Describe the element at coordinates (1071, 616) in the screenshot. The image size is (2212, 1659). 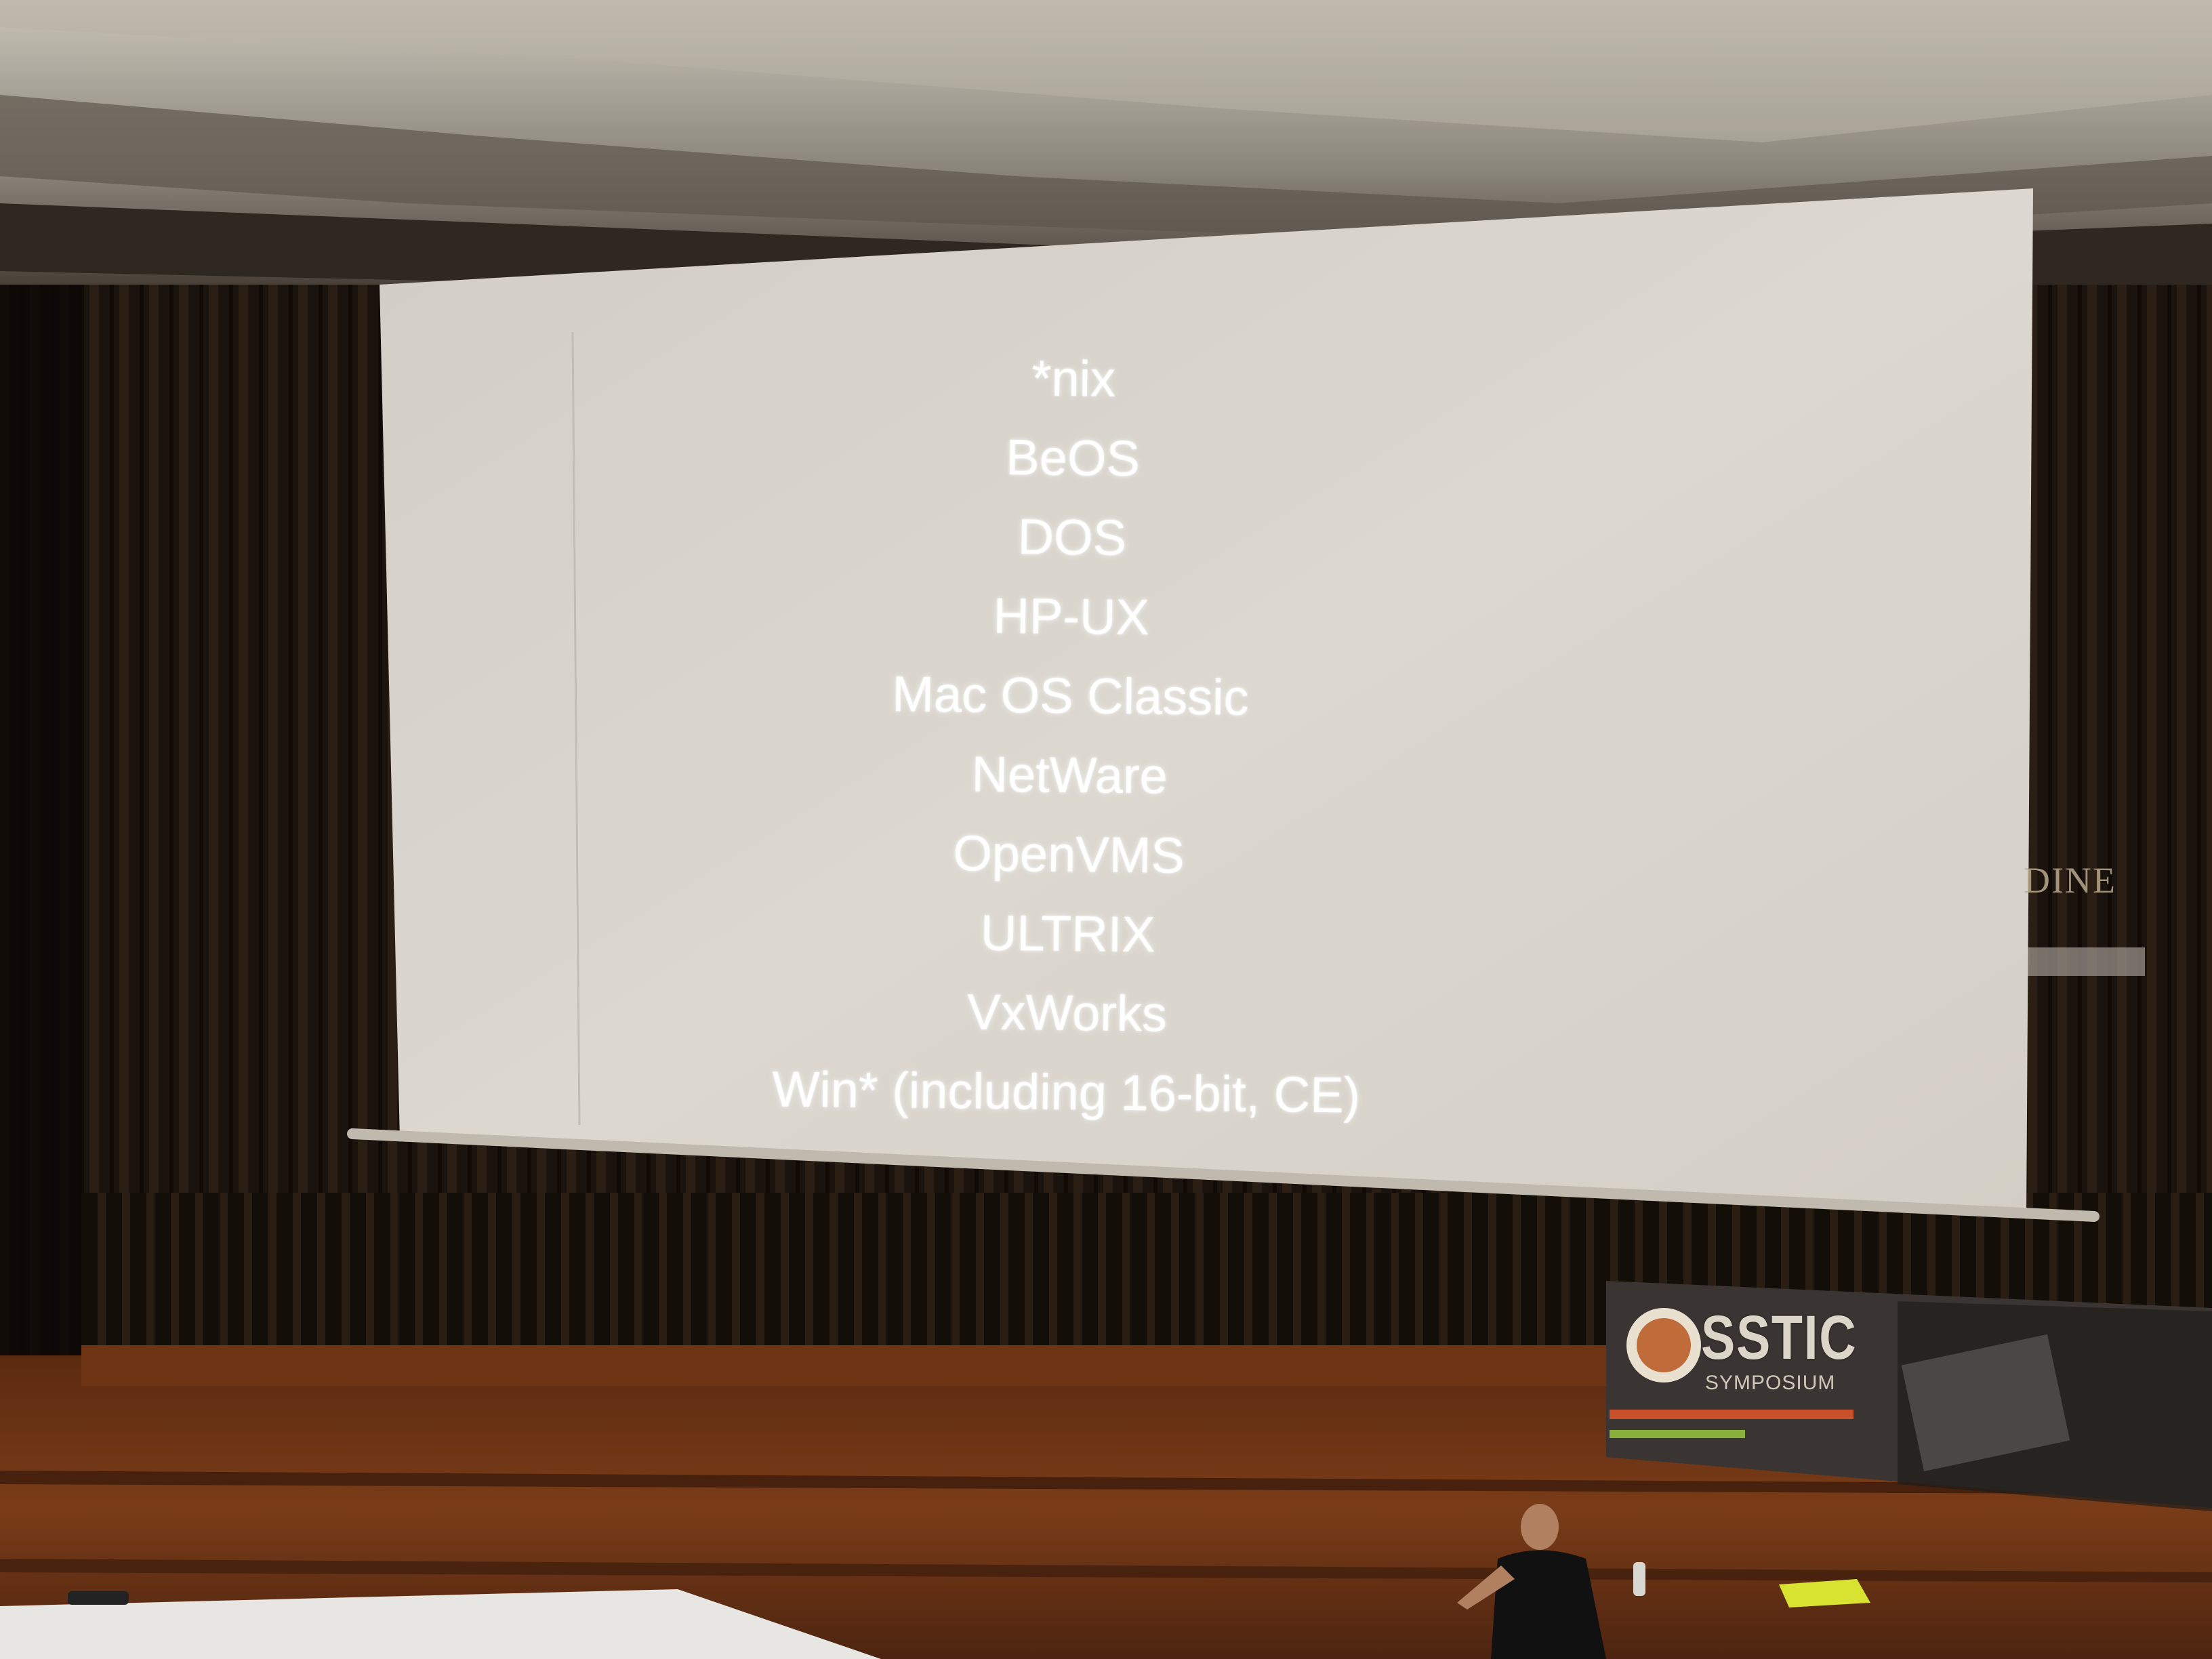
I see `slide-item: HP-UX` at that location.